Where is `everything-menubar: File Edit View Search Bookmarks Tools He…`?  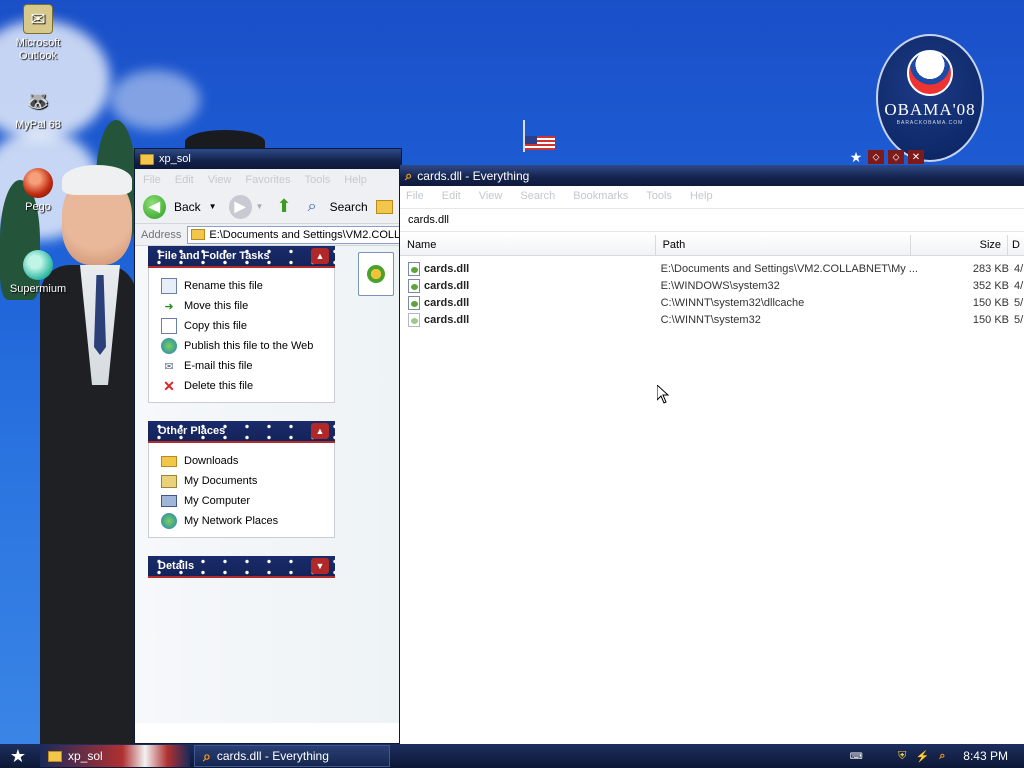
everything-menubar: File Edit View Search Bookmarks Tools He… is located at coordinates (712, 195).